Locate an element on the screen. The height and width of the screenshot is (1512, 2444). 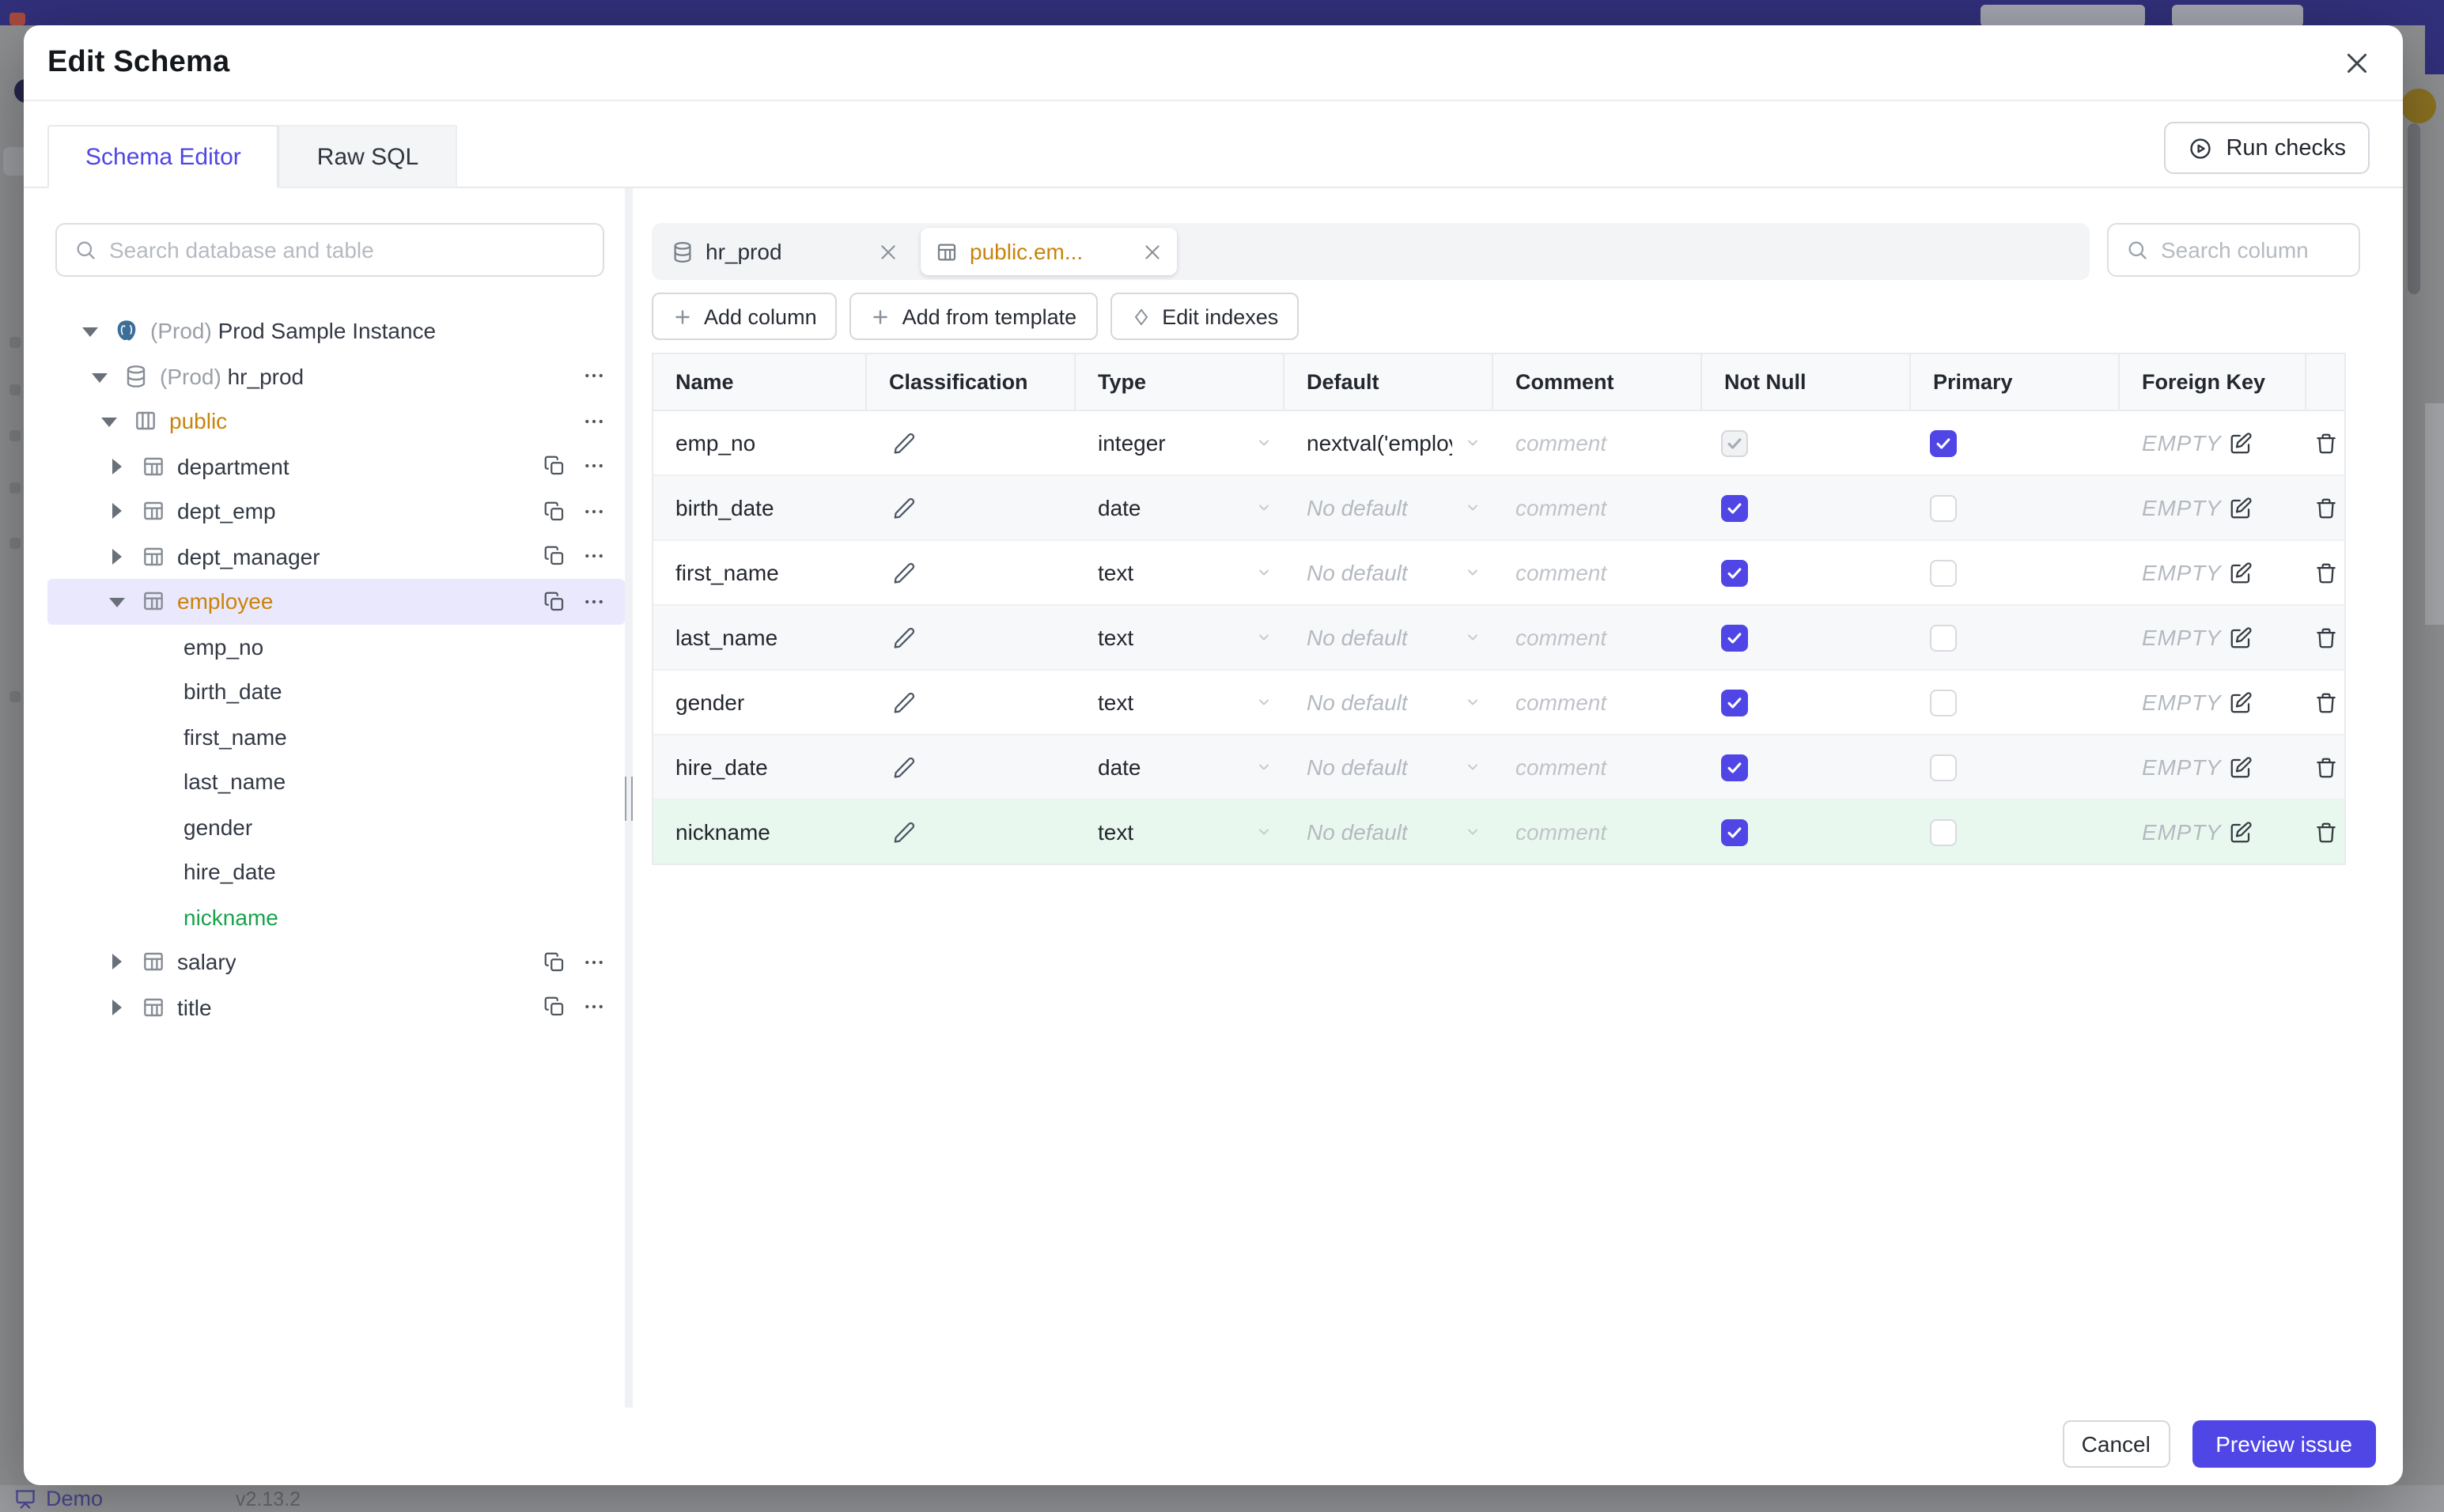
add-from-template-button: Add from template is located at coordinates (973, 316).